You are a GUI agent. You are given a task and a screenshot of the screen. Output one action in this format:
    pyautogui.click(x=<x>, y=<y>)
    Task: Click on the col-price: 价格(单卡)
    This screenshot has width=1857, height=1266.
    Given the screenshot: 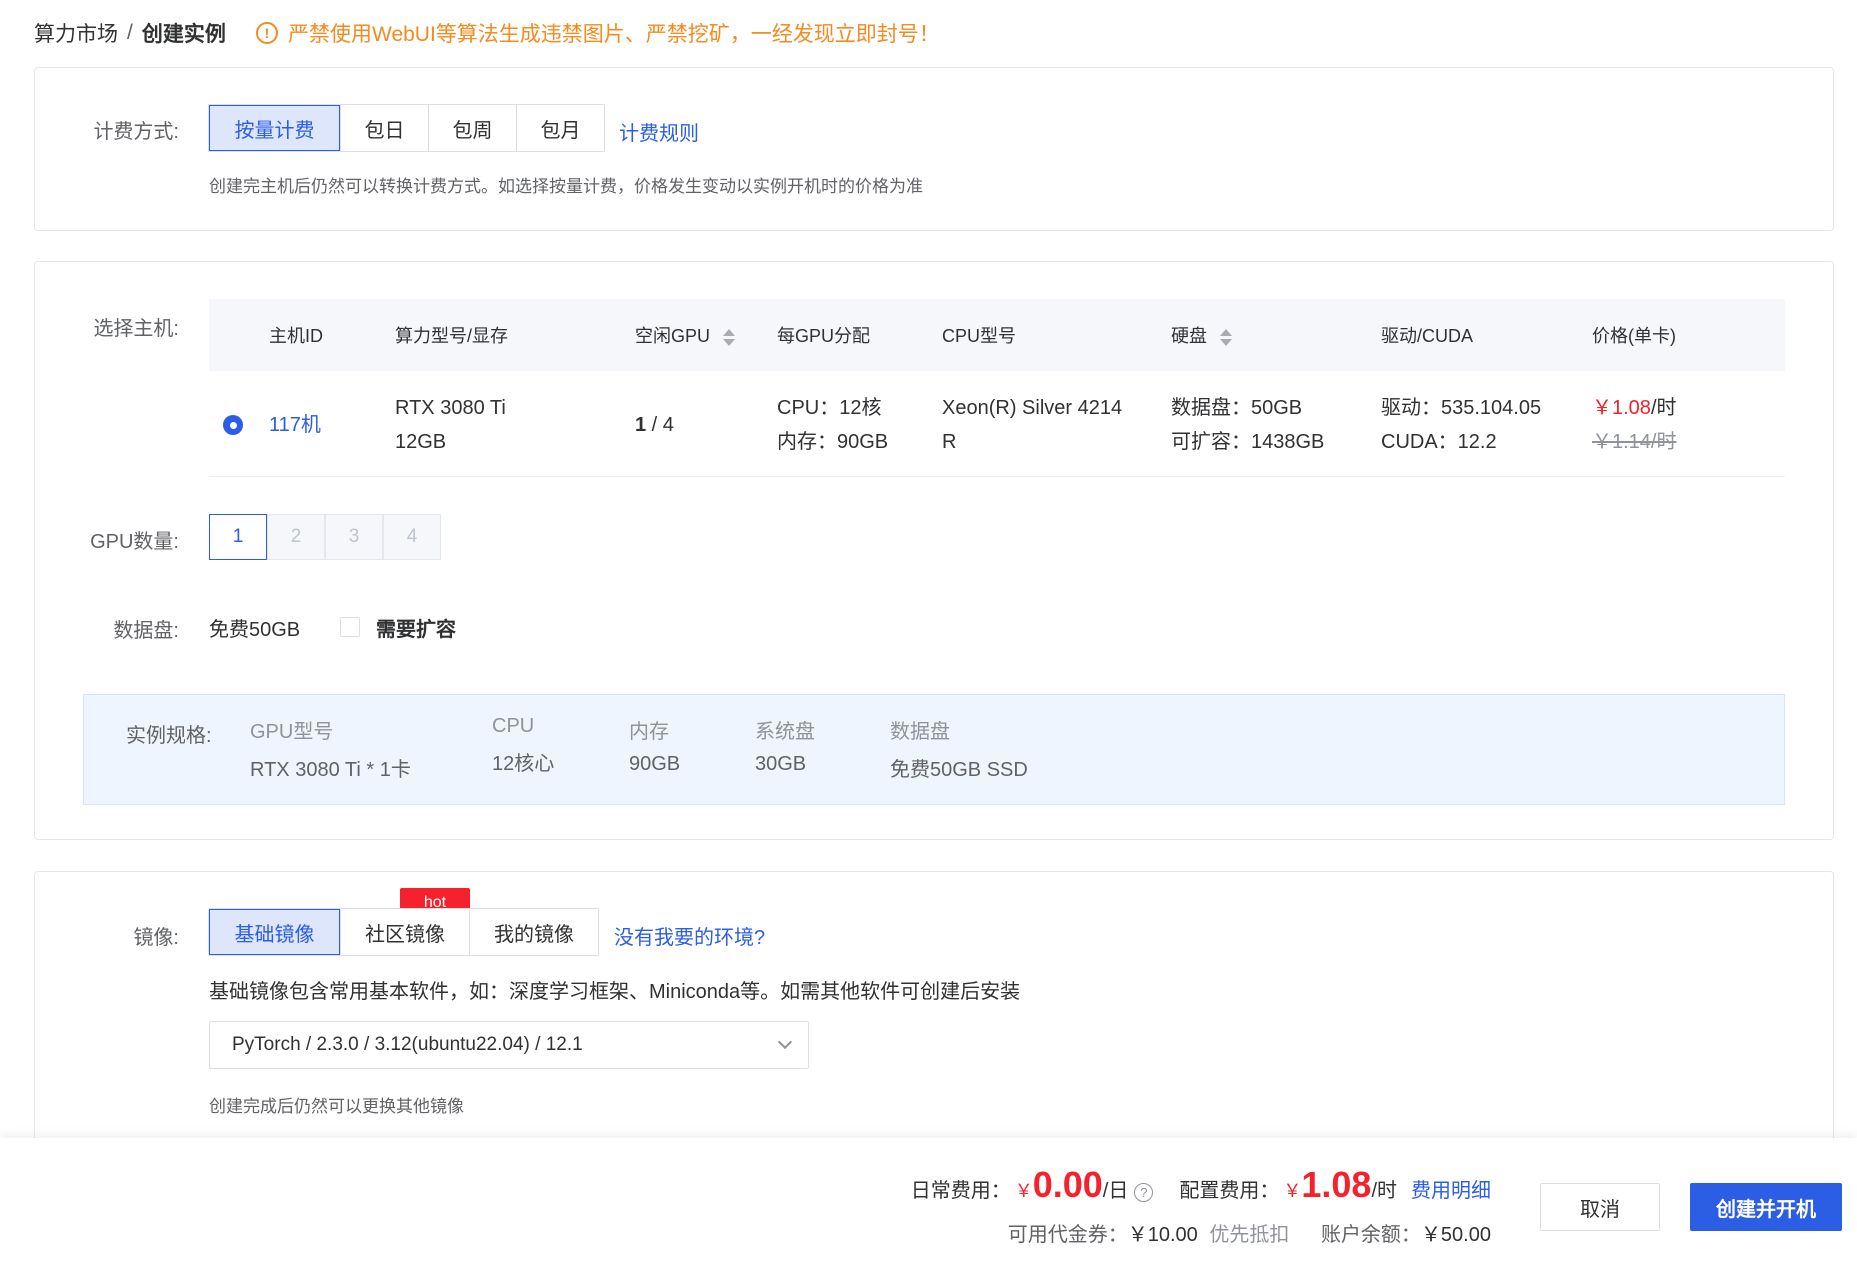 What is the action you would take?
    pyautogui.click(x=1634, y=336)
    